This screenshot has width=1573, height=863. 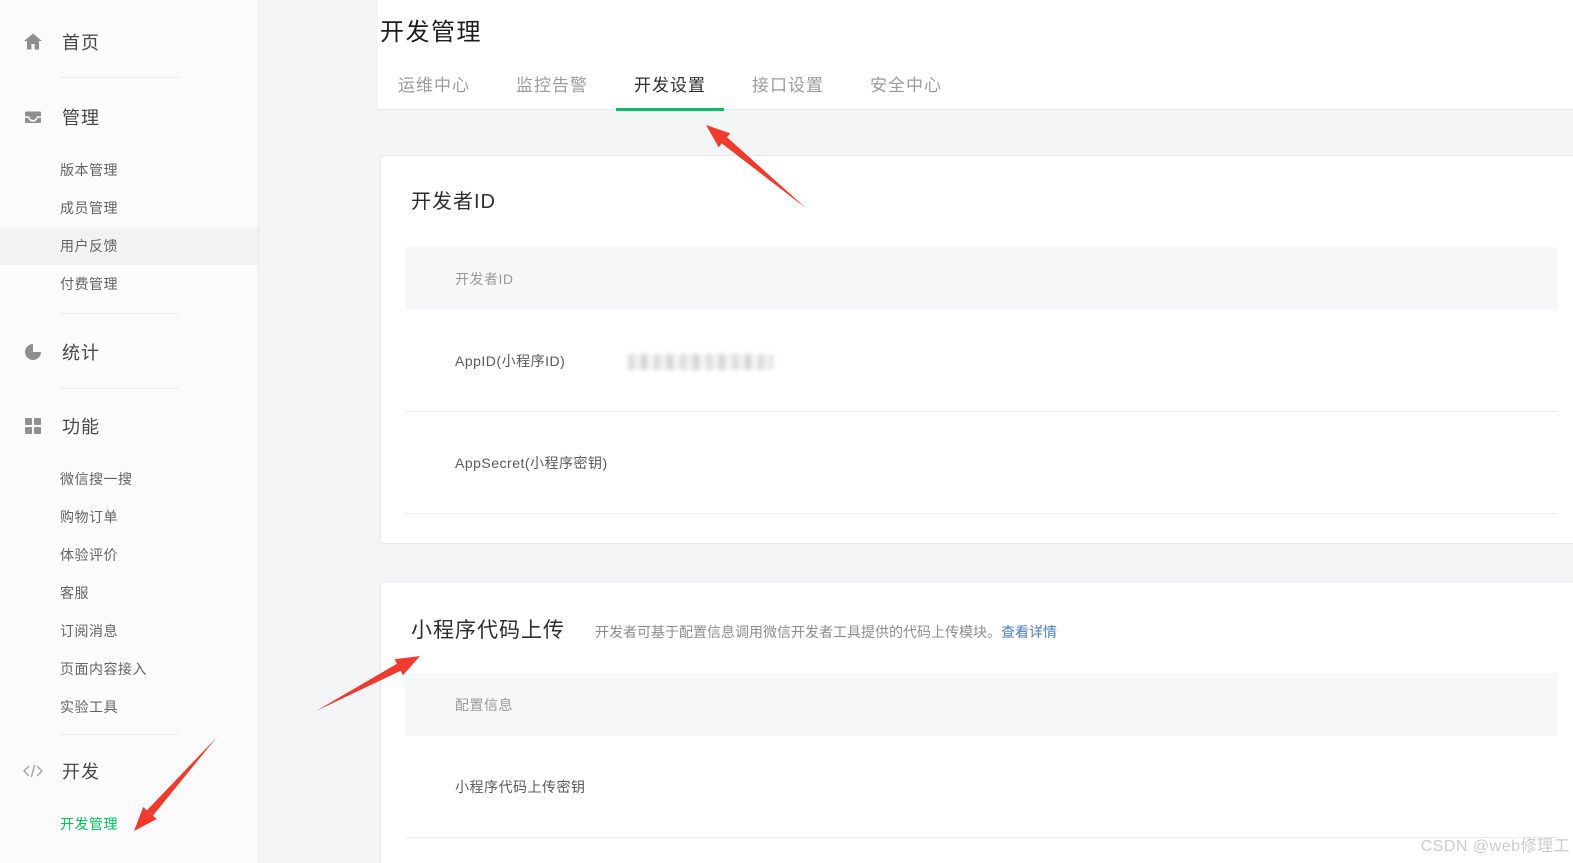 I want to click on sidebar-item-shopping-orders: 购物订单, so click(x=129, y=517).